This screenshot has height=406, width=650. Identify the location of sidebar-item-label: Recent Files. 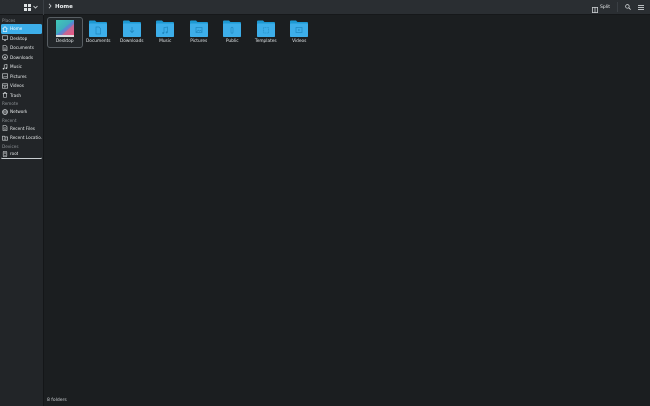
(22, 128).